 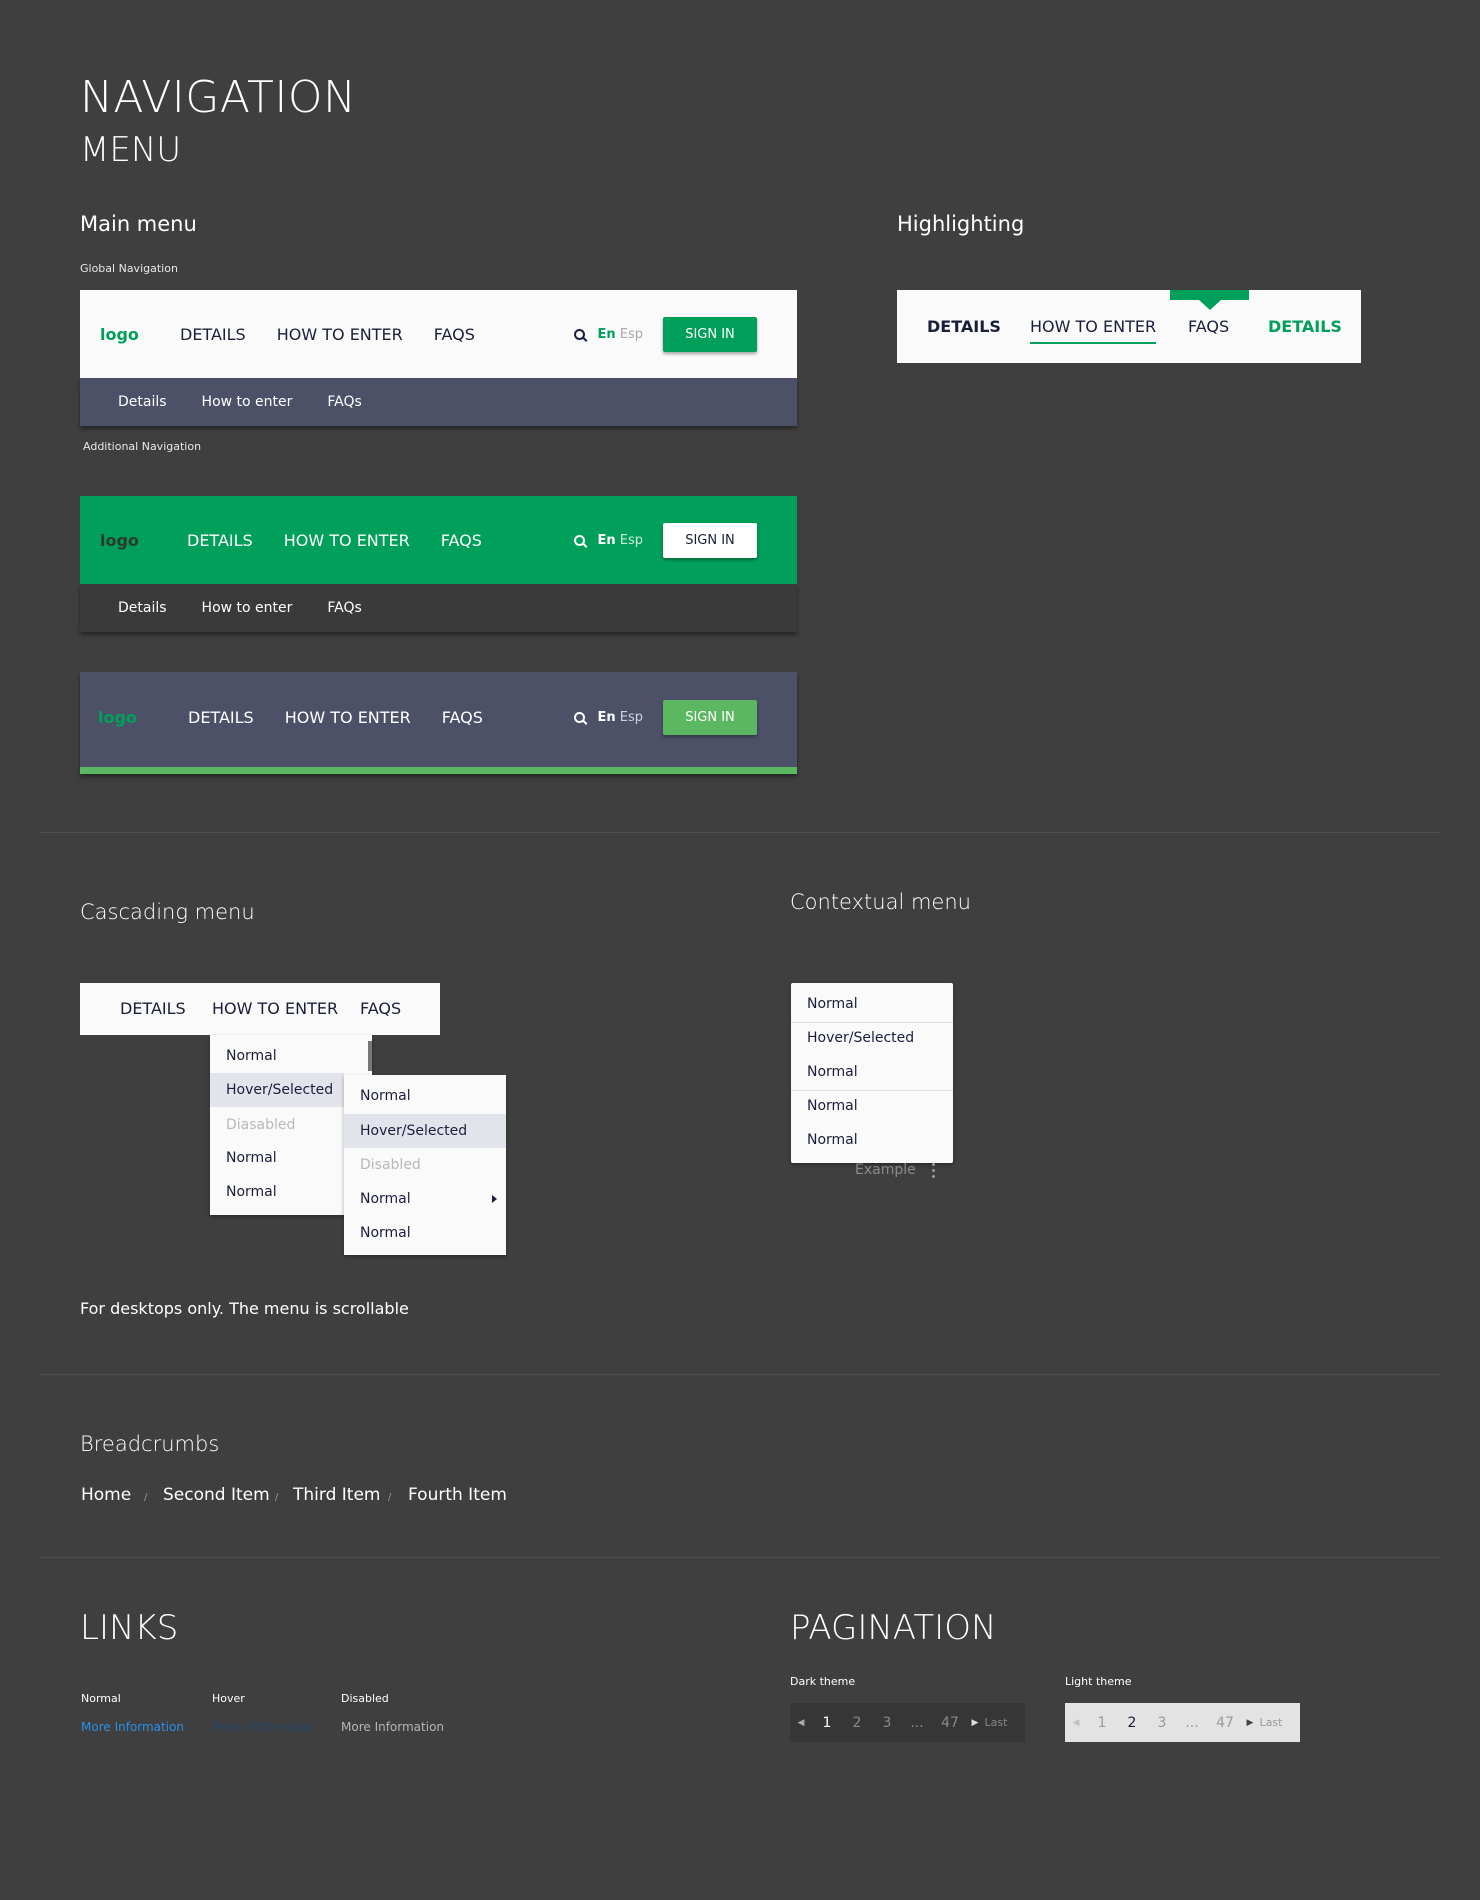 I want to click on link-label-disabled: Disabled, so click(x=365, y=1698).